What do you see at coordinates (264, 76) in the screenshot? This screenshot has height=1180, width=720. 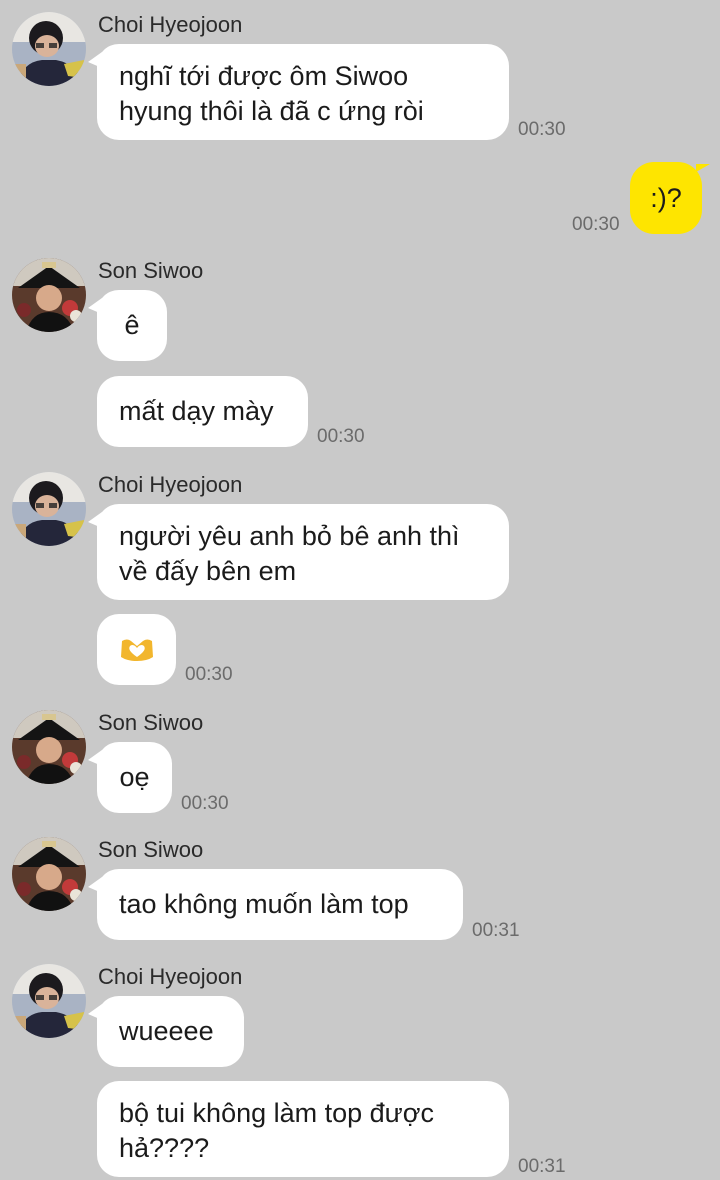 I see `message-text-line: nghĩ tới được ôm Siwoo` at bounding box center [264, 76].